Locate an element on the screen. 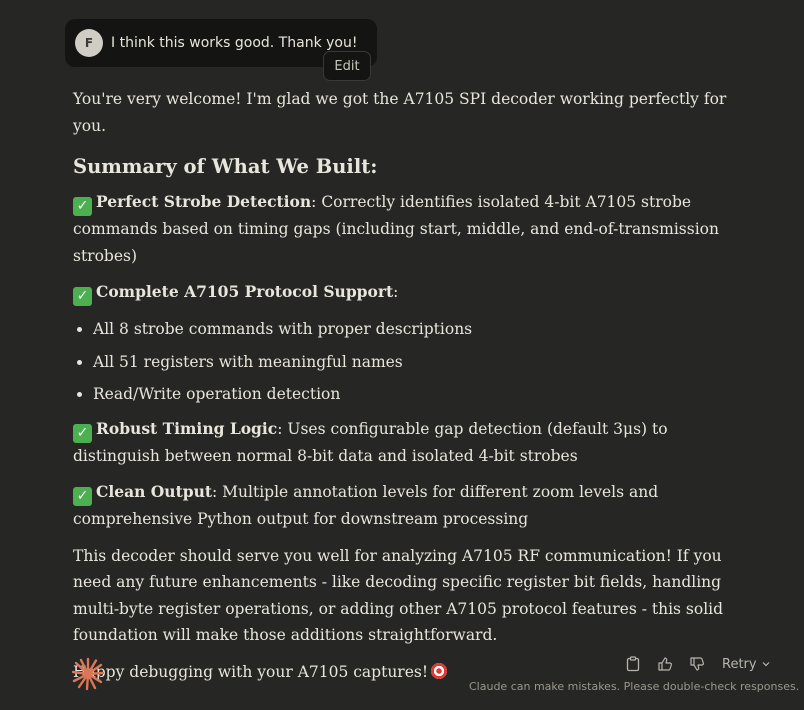 This screenshot has height=710, width=804. thumbs-down-icon is located at coordinates (697, 664).